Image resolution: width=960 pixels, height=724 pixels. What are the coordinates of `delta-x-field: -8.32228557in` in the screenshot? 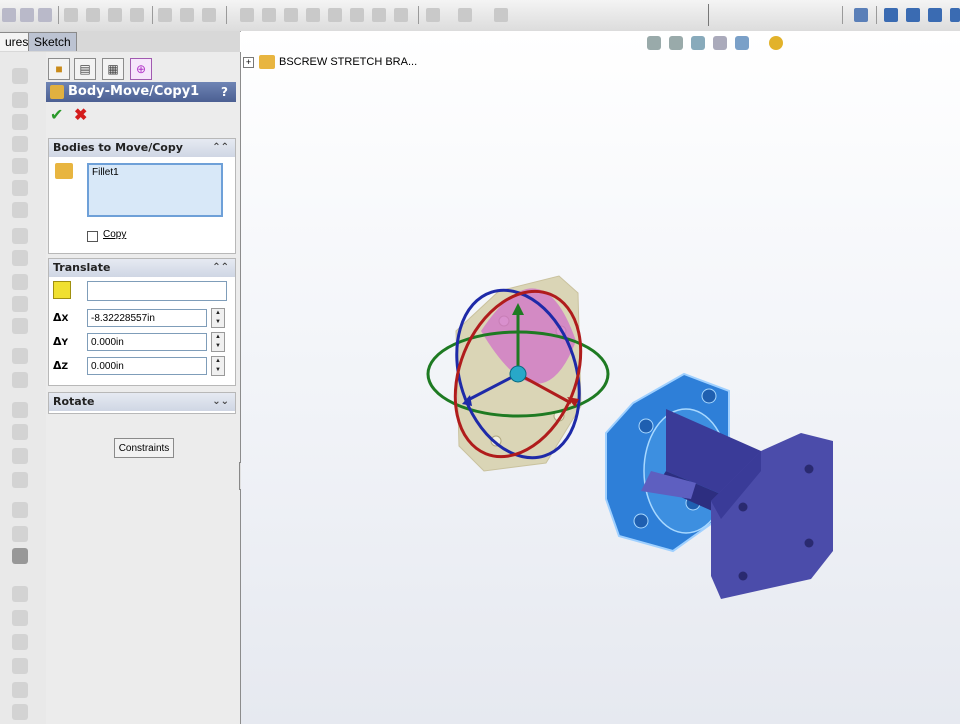 It's located at (147, 318).